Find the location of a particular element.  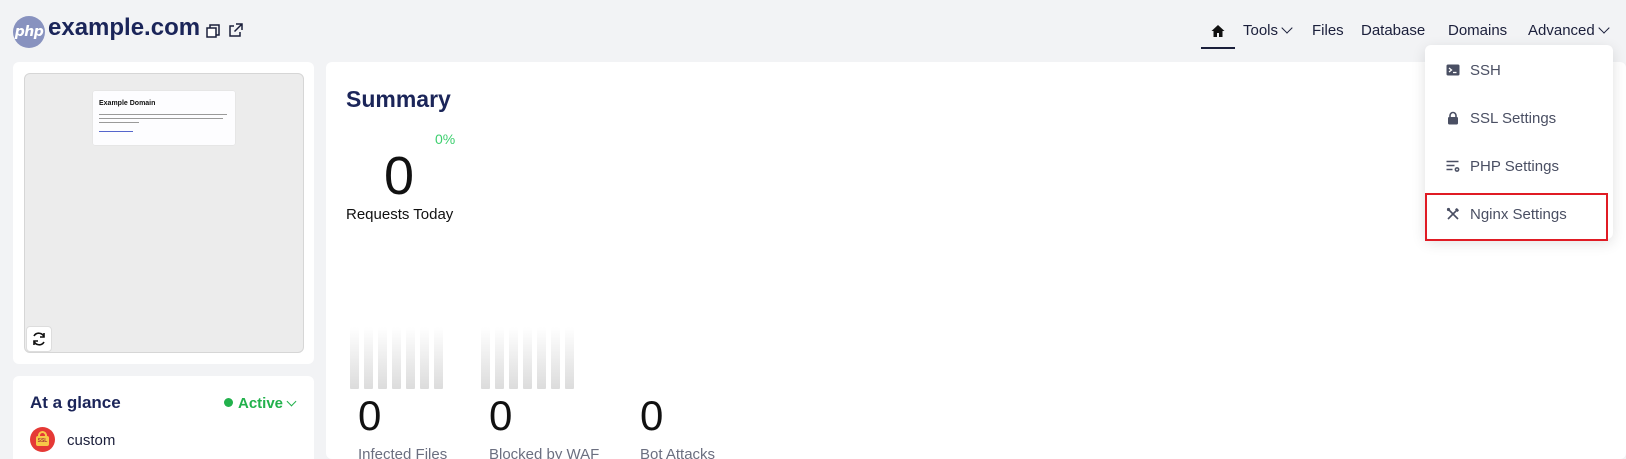

status-label: Active is located at coordinates (261, 403).